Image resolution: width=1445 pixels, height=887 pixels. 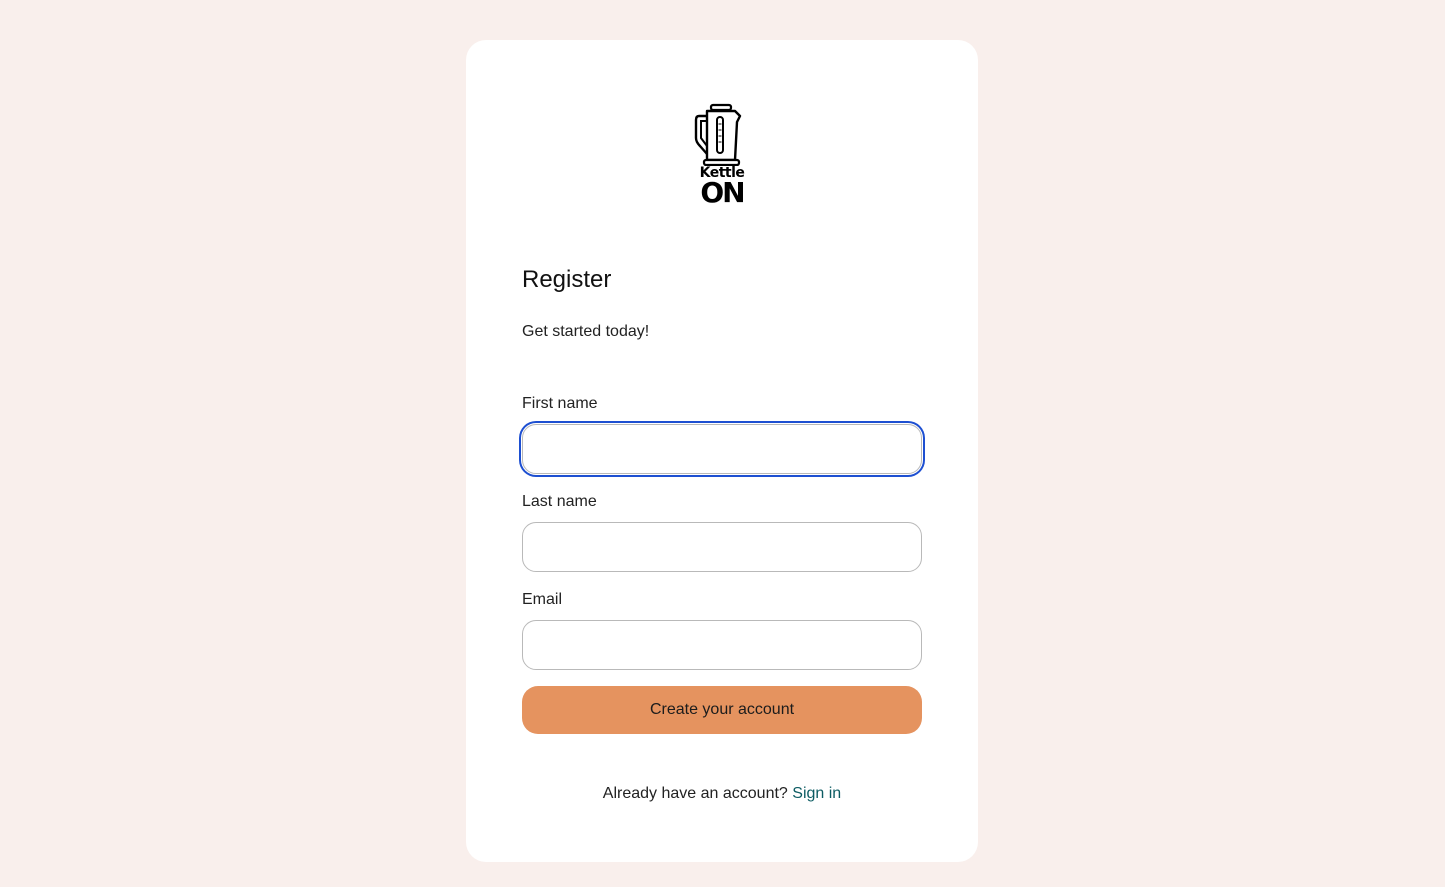 What do you see at coordinates (567, 279) in the screenshot?
I see `page-title: Register` at bounding box center [567, 279].